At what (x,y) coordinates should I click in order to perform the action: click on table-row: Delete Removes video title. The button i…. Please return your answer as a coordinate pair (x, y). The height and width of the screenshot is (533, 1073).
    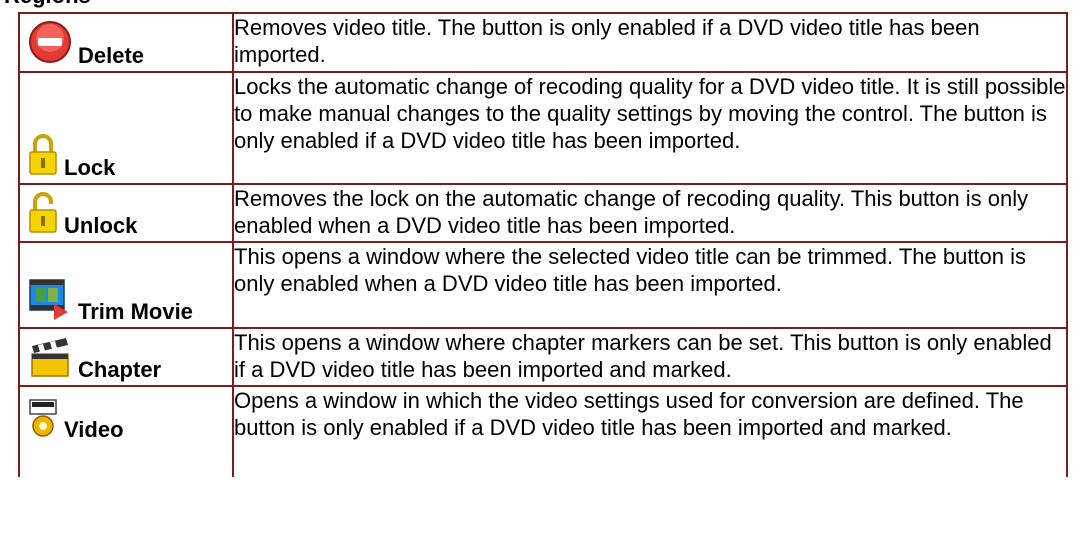
    Looking at the image, I should click on (543, 42).